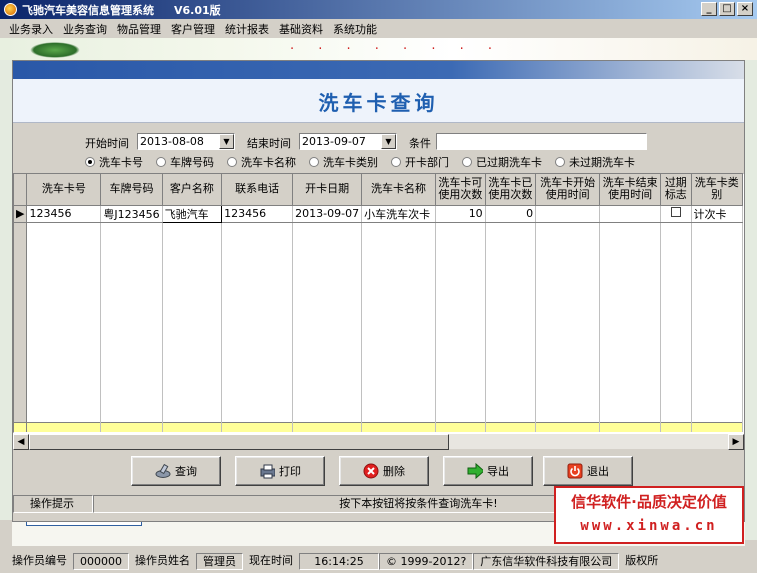 Image resolution: width=757 pixels, height=573 pixels. What do you see at coordinates (371, 471) in the screenshot?
I see `delete-icon` at bounding box center [371, 471].